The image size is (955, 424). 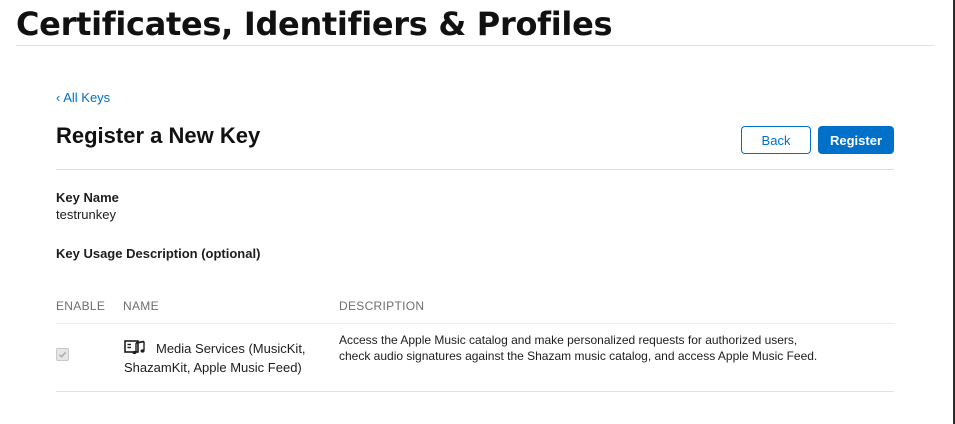 What do you see at coordinates (856, 140) in the screenshot?
I see `register-button: Register` at bounding box center [856, 140].